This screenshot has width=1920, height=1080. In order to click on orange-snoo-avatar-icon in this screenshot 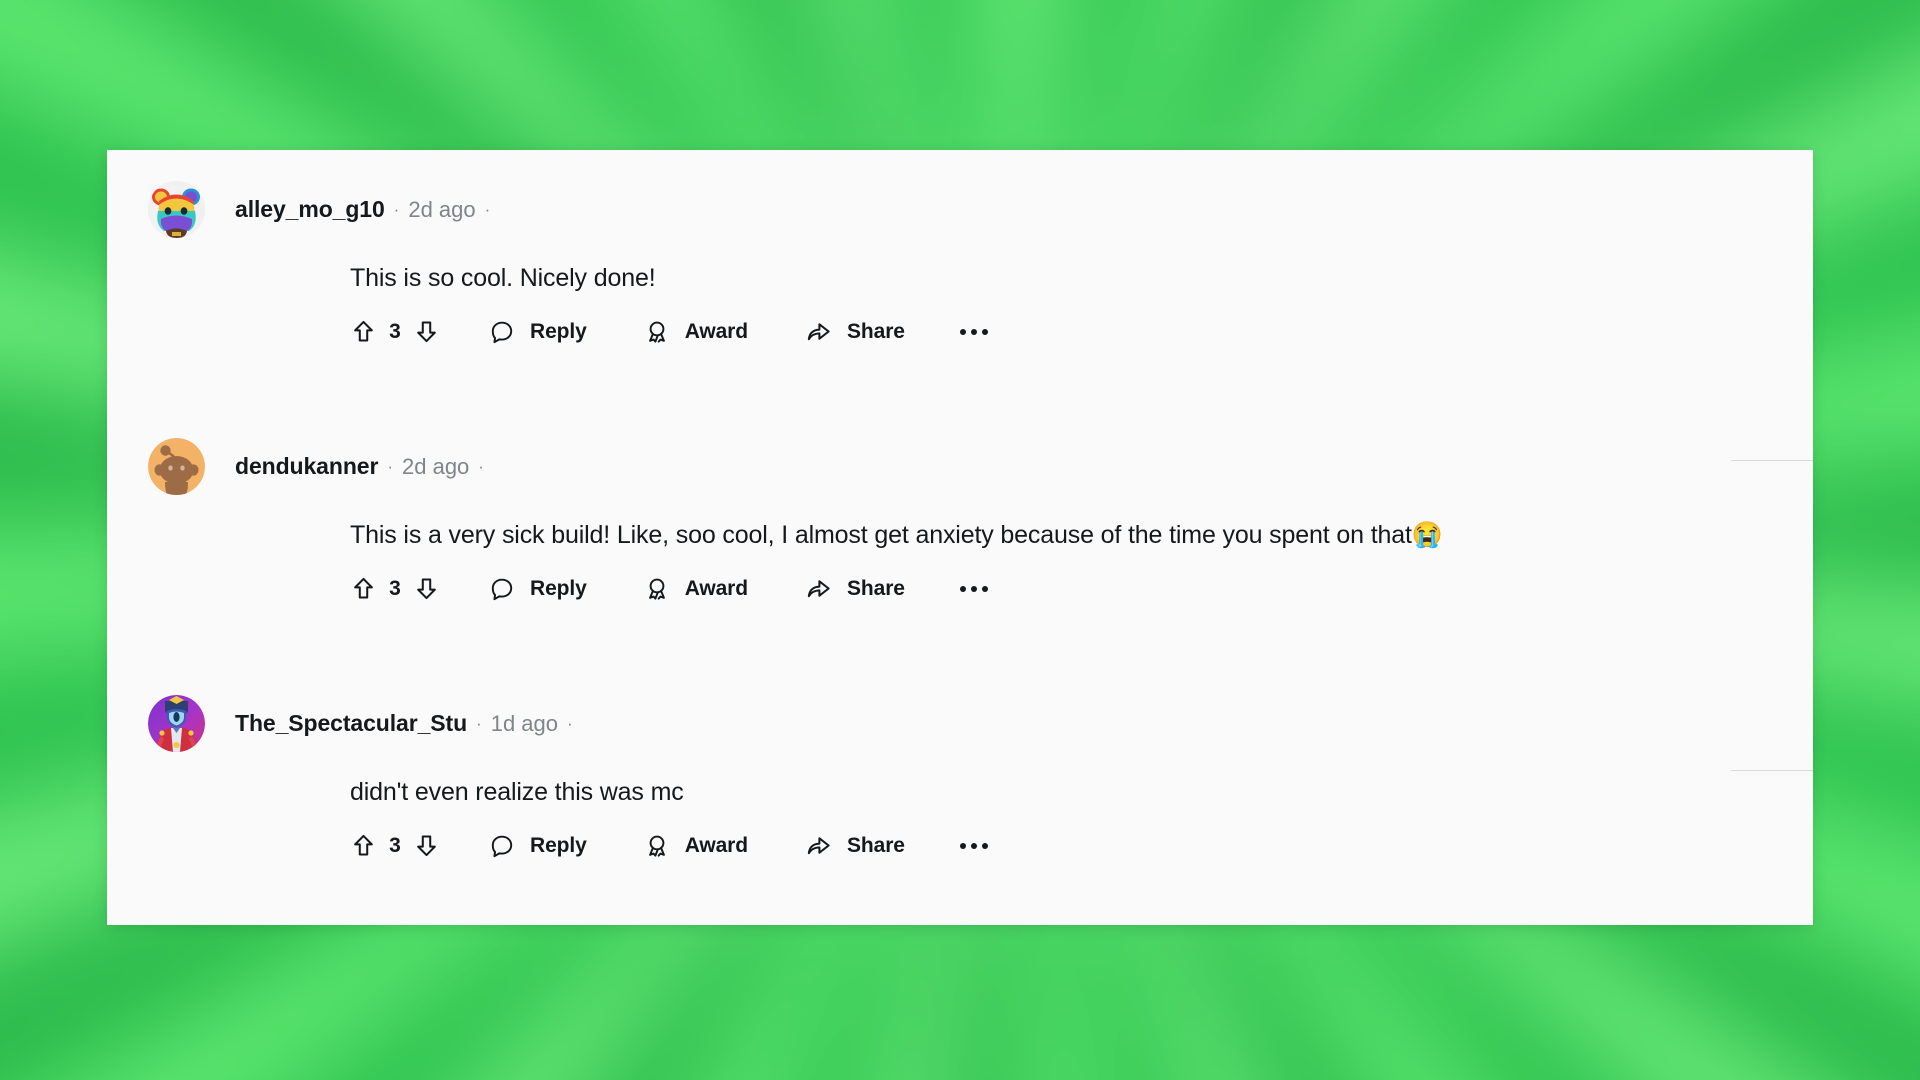, I will do `click(176, 466)`.